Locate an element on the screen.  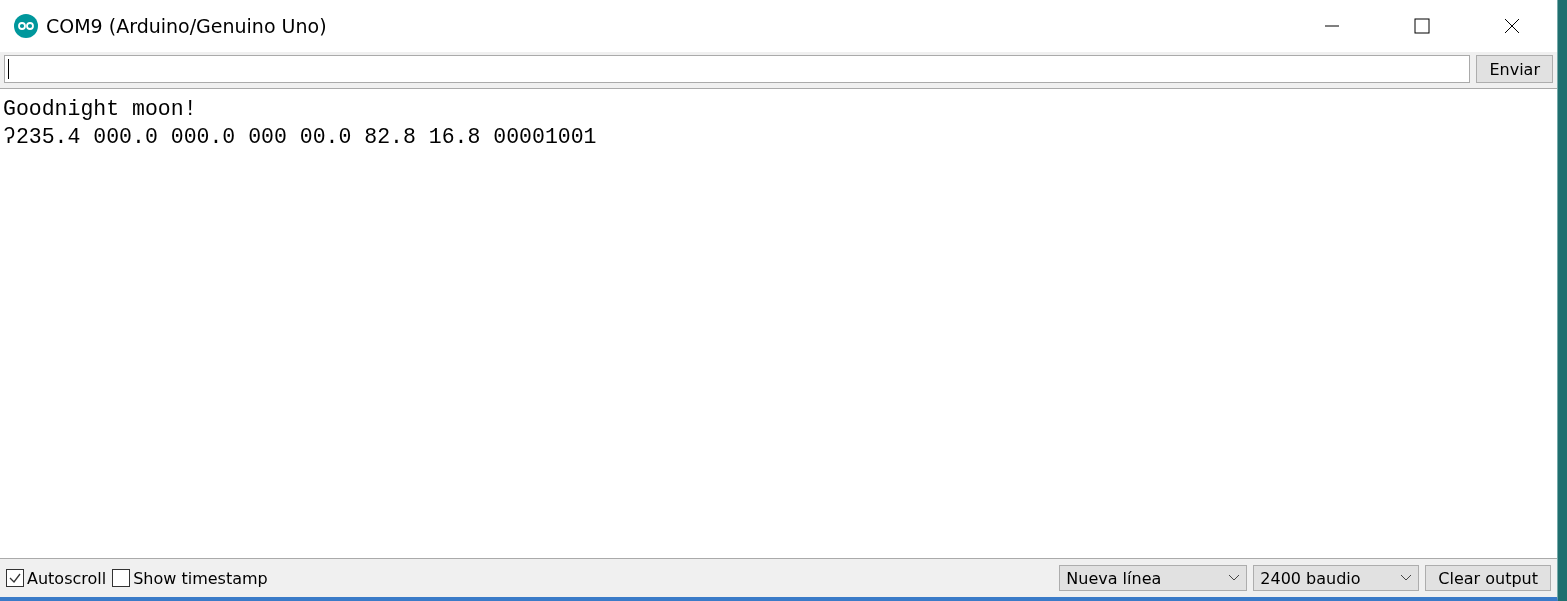
checkbox-label: Show timestamp is located at coordinates (200, 578).